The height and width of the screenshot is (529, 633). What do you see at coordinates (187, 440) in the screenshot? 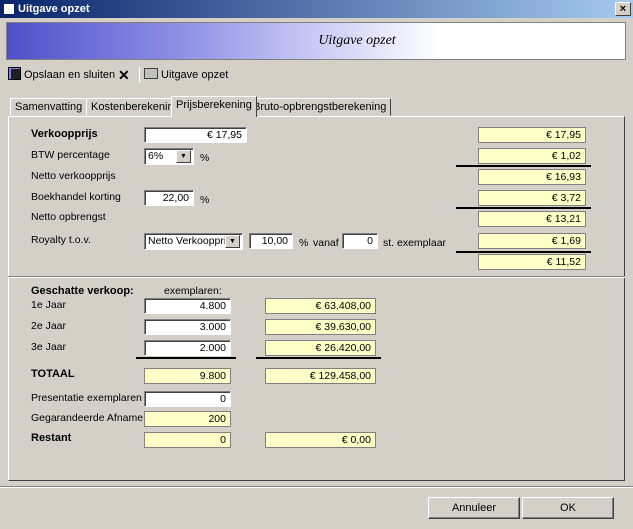
I see `restant-qty-output: 0` at bounding box center [187, 440].